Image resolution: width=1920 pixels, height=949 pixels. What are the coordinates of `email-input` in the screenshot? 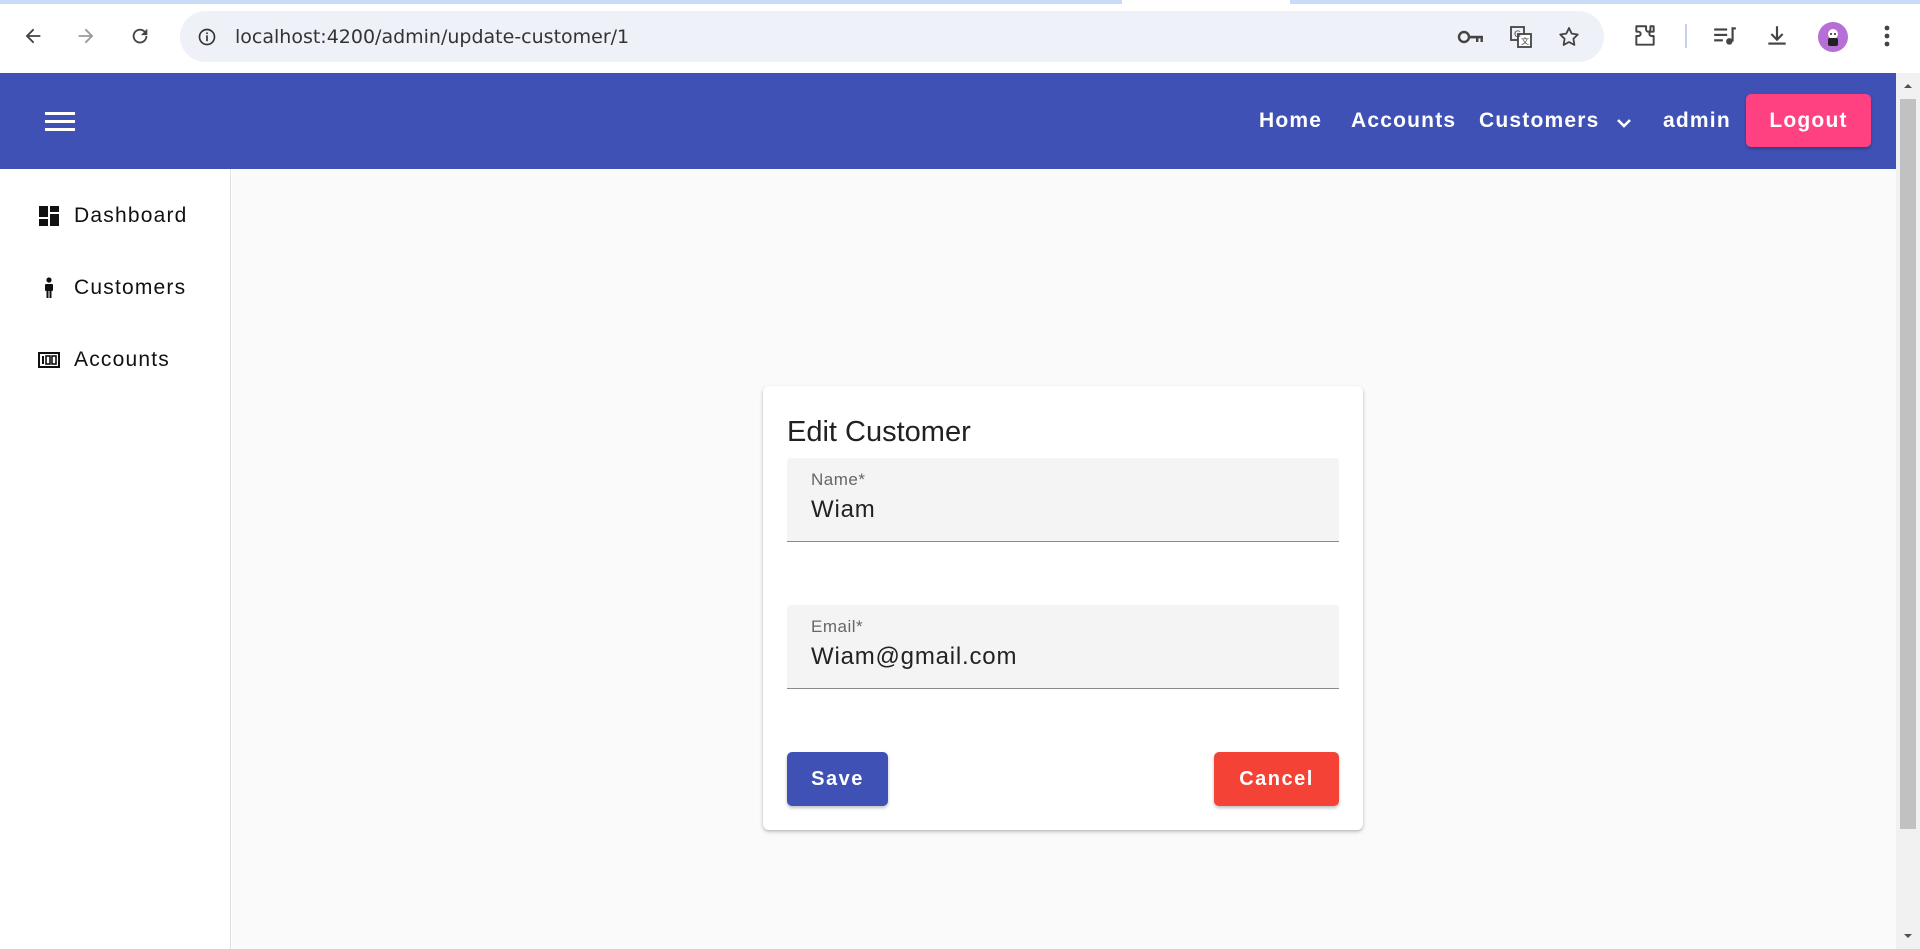 It's located at (1061, 657).